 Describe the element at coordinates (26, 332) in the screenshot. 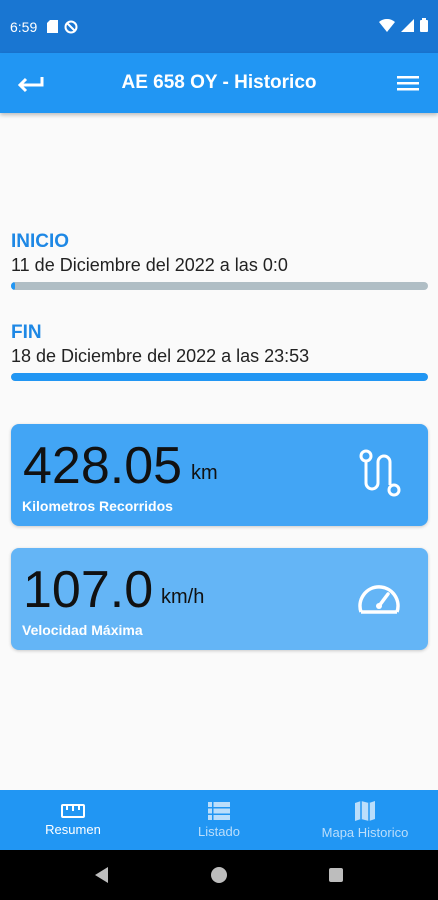

I see `fin-label: FIN` at that location.